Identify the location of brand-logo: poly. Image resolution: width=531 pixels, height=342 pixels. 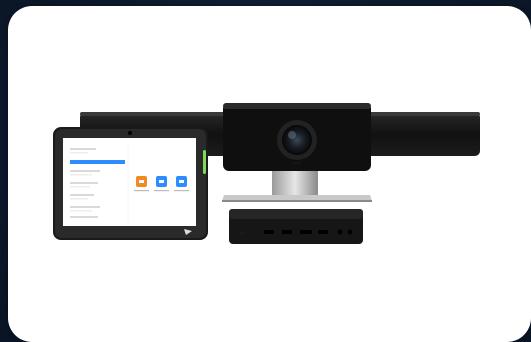
(296, 162).